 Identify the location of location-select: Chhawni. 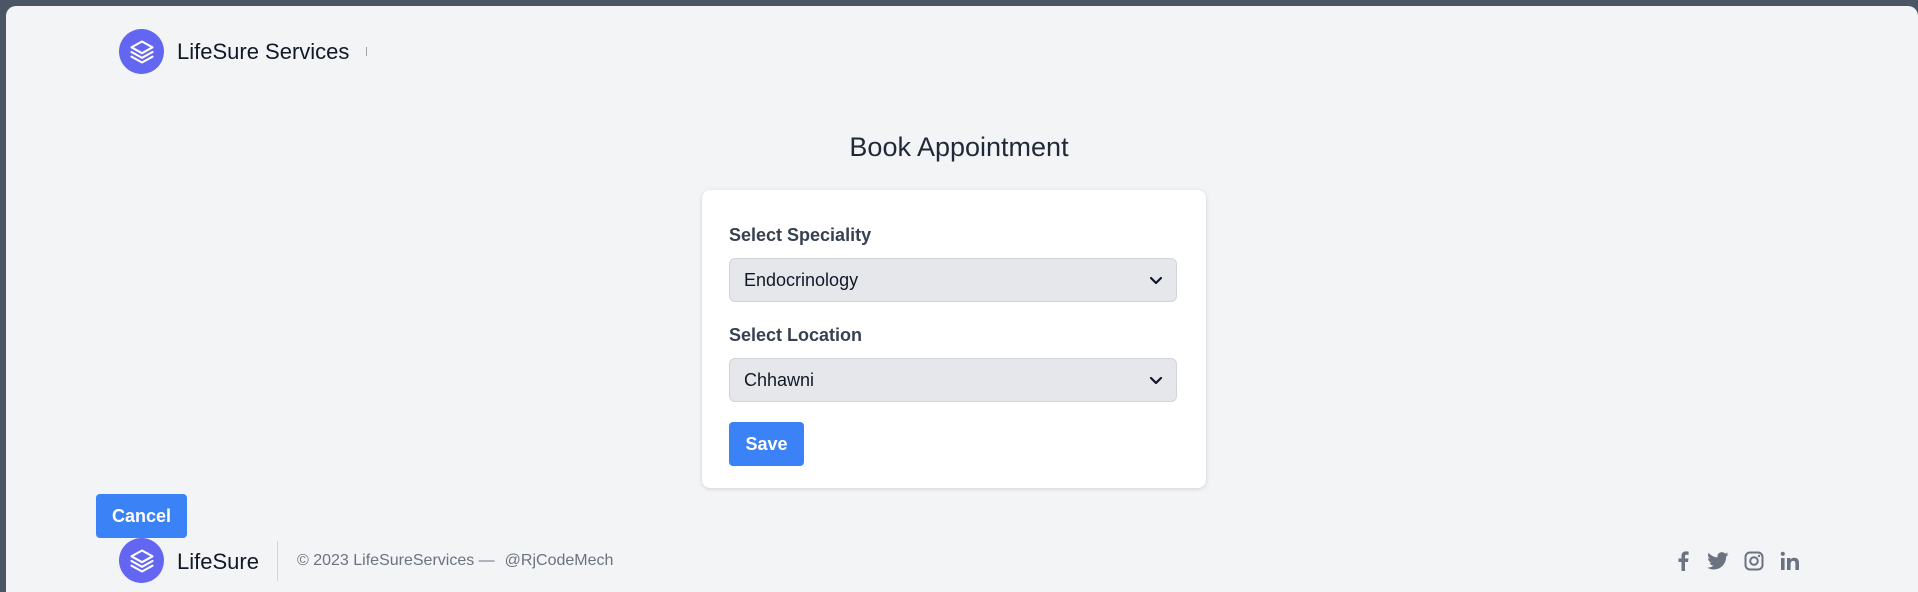
(953, 380).